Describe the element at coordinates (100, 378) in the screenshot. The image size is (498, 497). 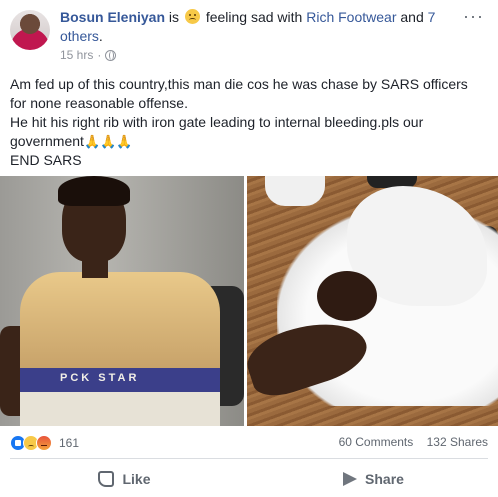
I see `photo-shirt-text: PCK STAR` at that location.